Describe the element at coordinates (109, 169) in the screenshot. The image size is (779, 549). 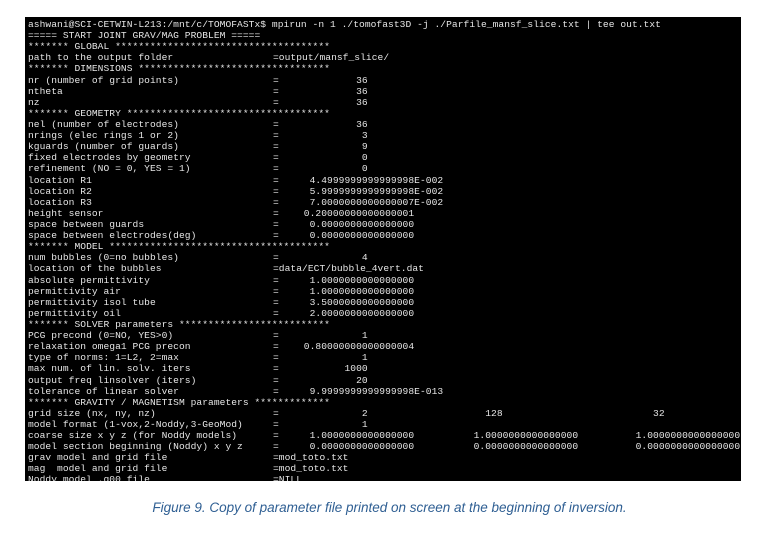
I see `parameter-label: refinement (NO = 0, YES = 1)` at that location.